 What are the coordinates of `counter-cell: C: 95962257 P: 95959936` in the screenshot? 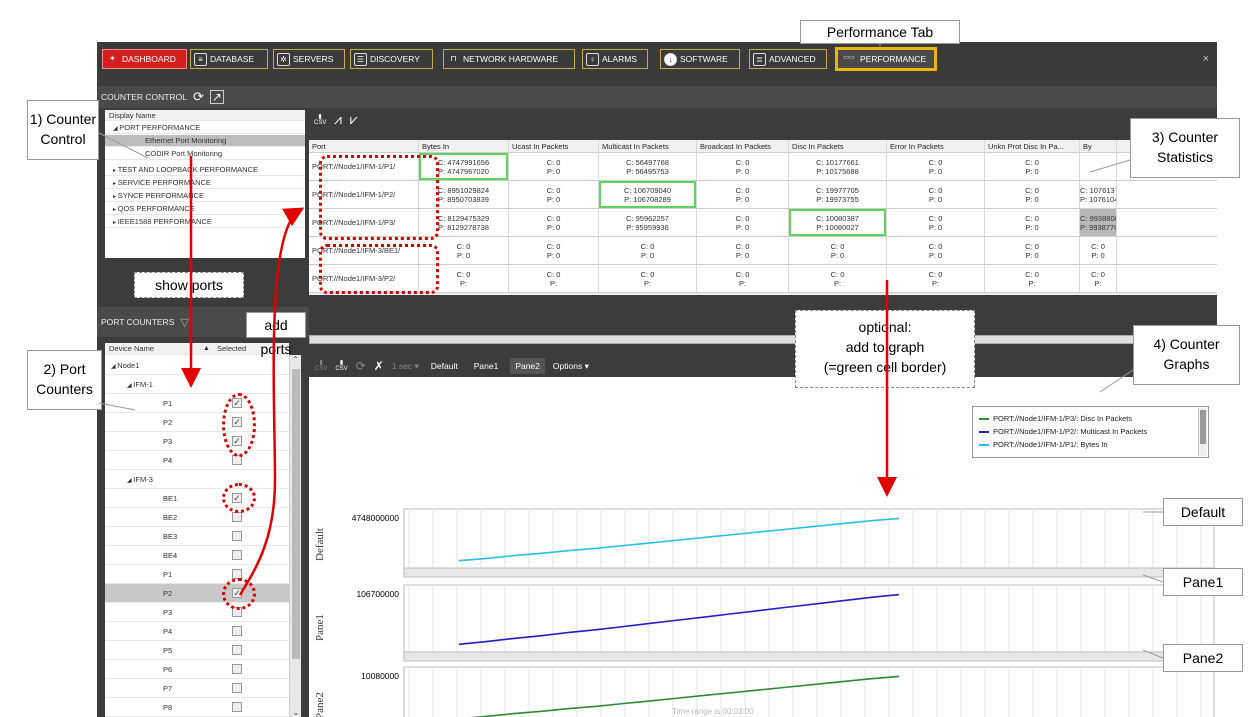 It's located at (648, 222).